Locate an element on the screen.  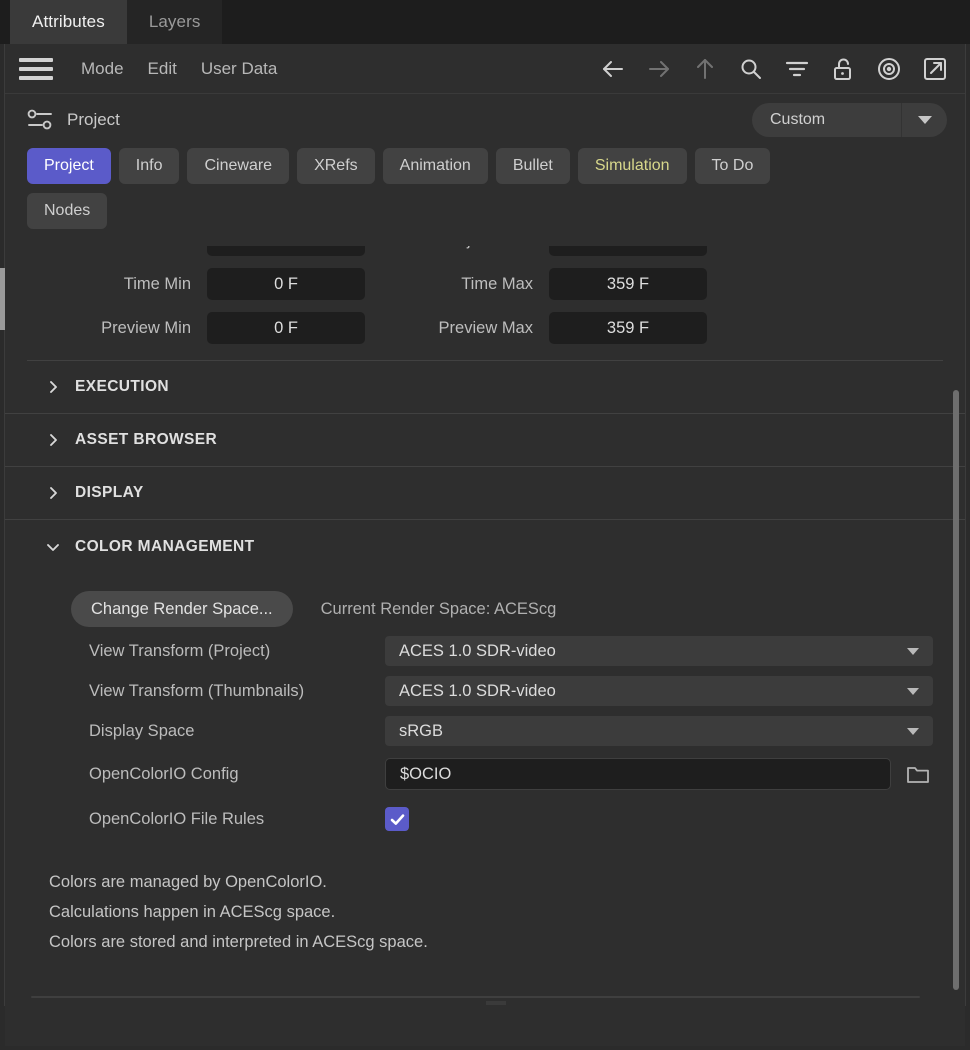
chip-info: Info is located at coordinates (149, 166).